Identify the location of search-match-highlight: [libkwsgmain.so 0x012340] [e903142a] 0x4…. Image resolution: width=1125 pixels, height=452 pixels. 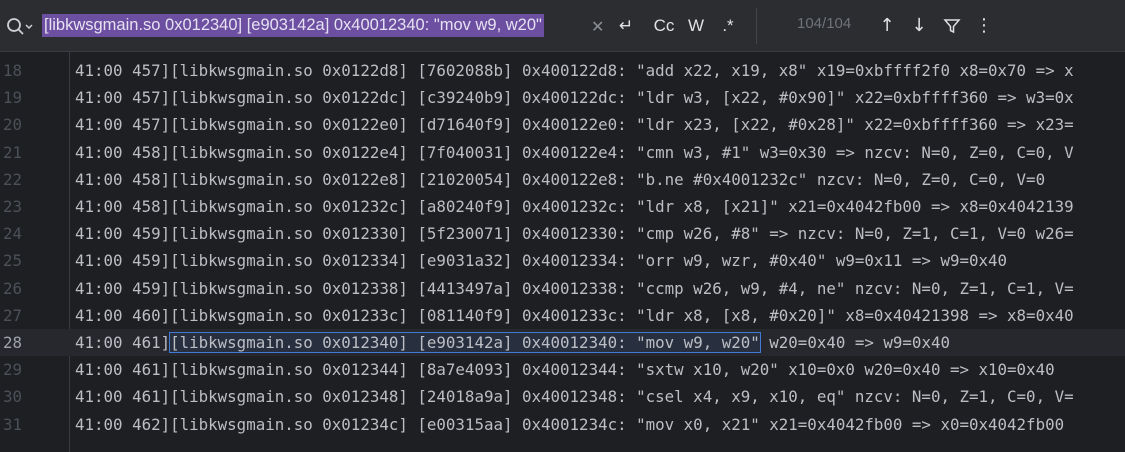
(465, 342).